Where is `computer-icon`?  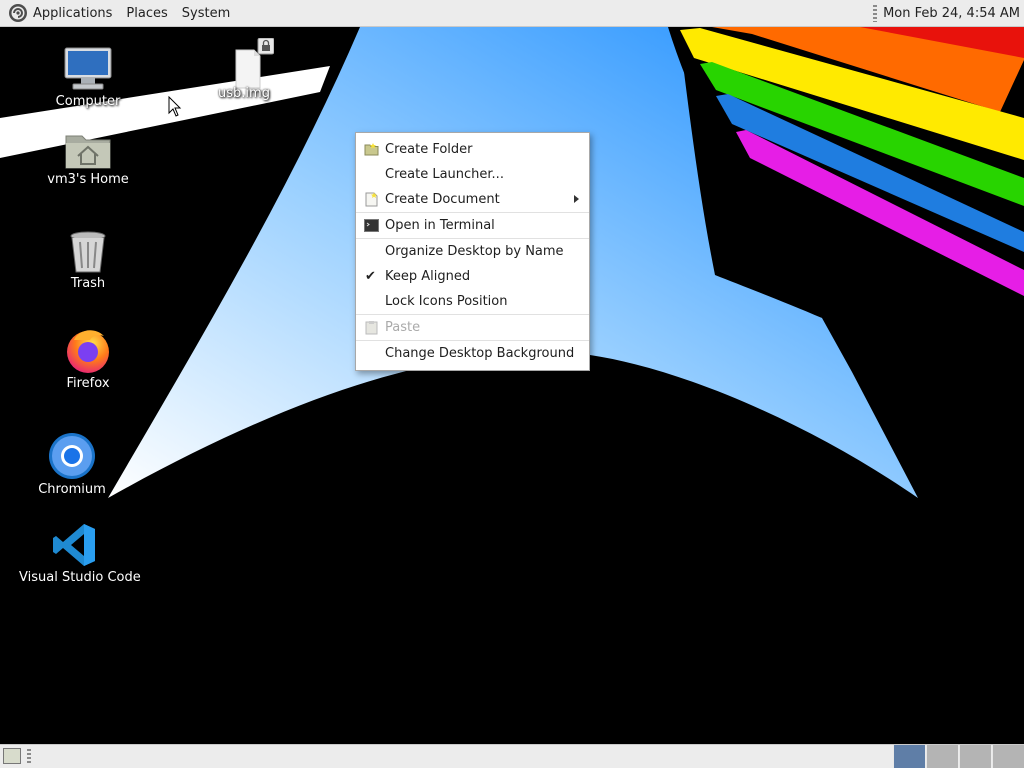
computer-icon is located at coordinates (88, 68).